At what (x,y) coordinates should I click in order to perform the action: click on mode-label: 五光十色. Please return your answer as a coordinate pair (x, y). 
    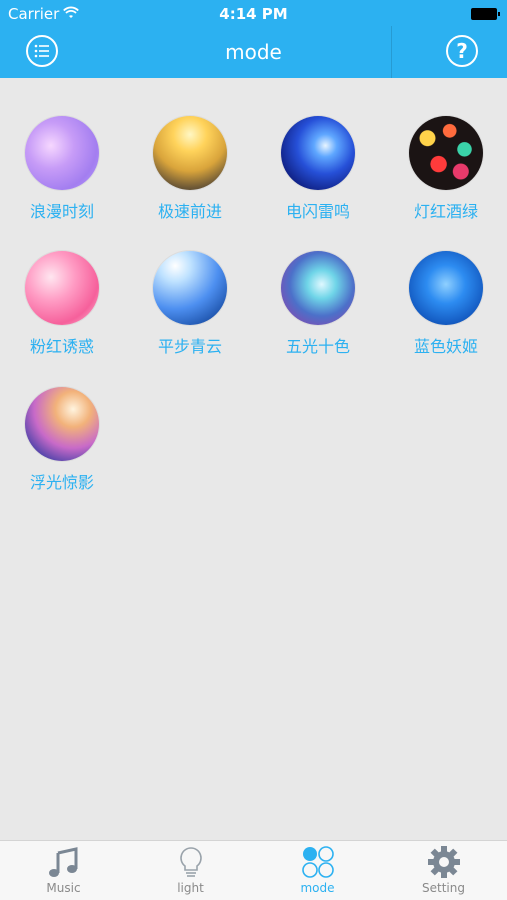
    Looking at the image, I should click on (317, 346).